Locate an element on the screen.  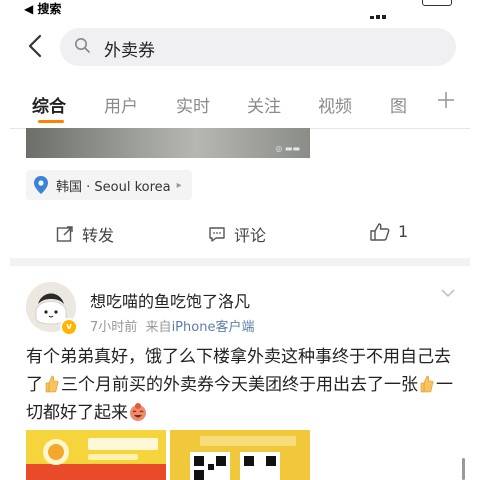
post-source-prefix: 来自 is located at coordinates (158, 327).